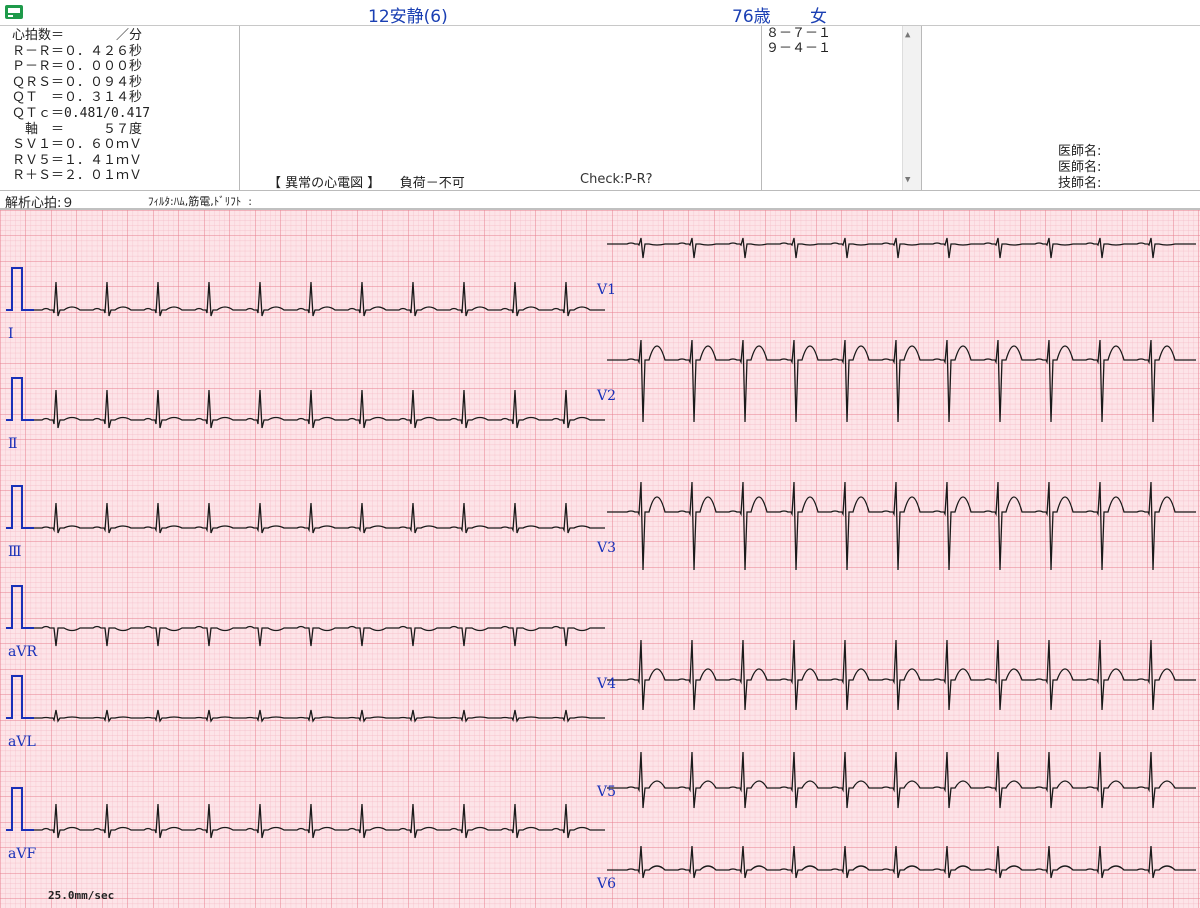  I want to click on lead-label-avl: aVL, so click(22, 742).